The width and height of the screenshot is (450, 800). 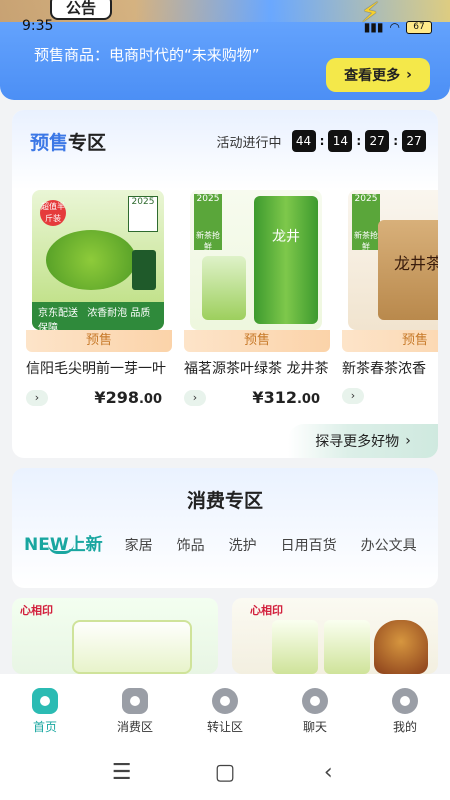 What do you see at coordinates (256, 369) in the screenshot?
I see `product-name: 福茗源茶叶绿茶 龙井茶` at bounding box center [256, 369].